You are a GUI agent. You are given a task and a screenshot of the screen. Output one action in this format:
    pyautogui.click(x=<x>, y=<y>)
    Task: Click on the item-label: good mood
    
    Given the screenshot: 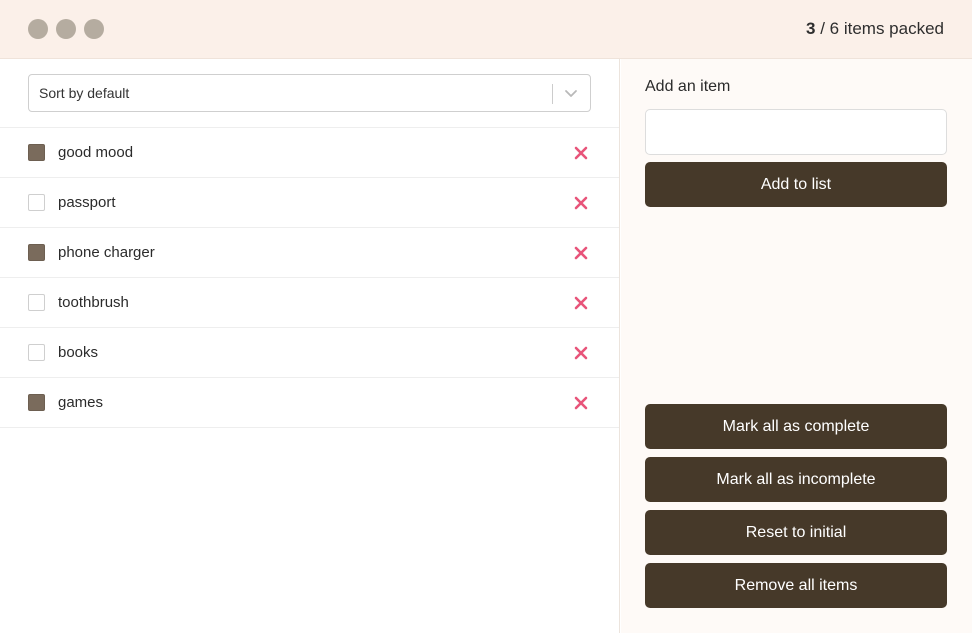 What is the action you would take?
    pyautogui.click(x=96, y=152)
    